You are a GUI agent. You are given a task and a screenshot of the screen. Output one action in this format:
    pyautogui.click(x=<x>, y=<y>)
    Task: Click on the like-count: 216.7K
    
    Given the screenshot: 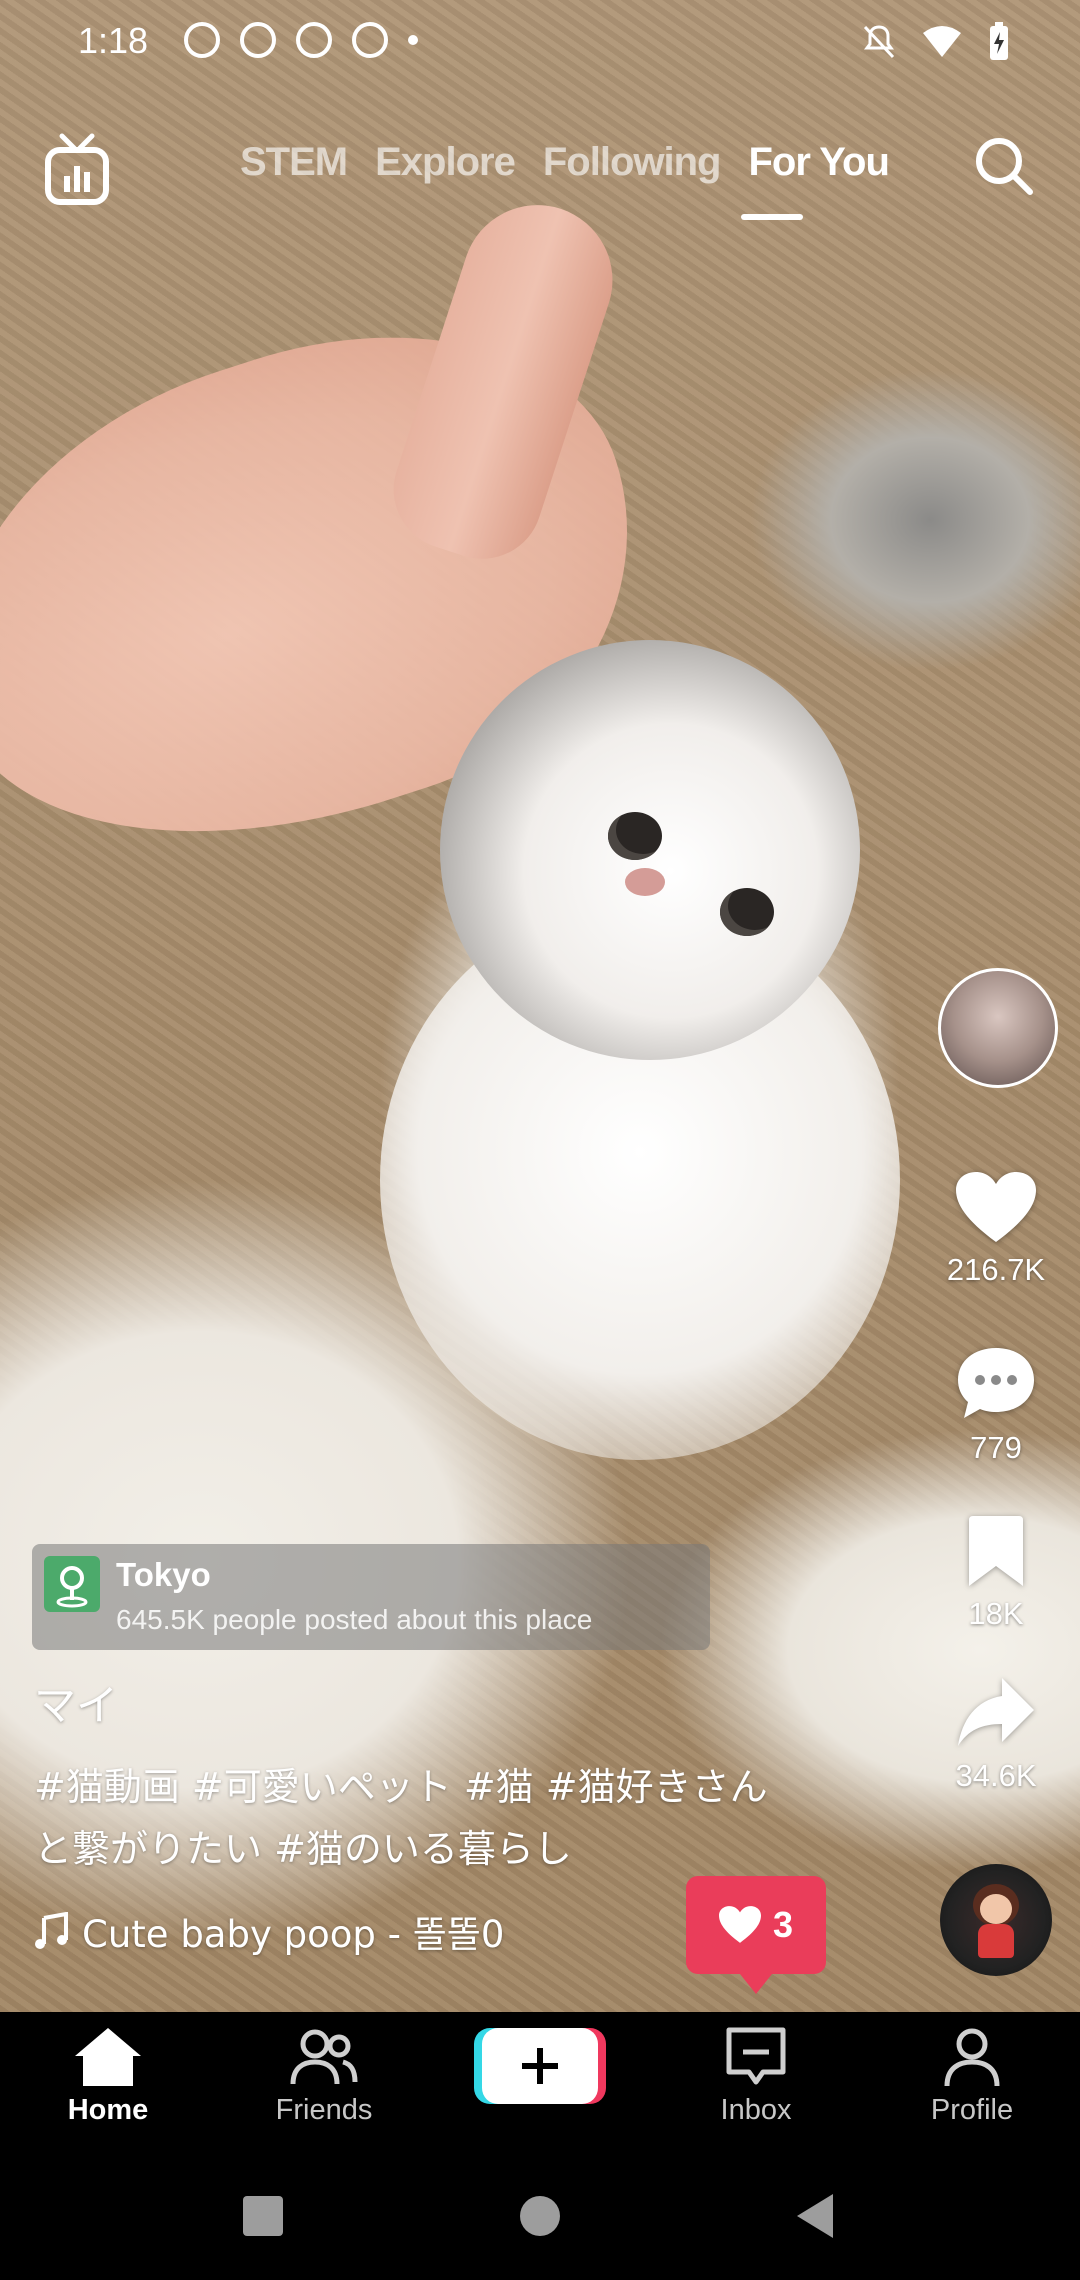 What is the action you would take?
    pyautogui.click(x=996, y=1269)
    